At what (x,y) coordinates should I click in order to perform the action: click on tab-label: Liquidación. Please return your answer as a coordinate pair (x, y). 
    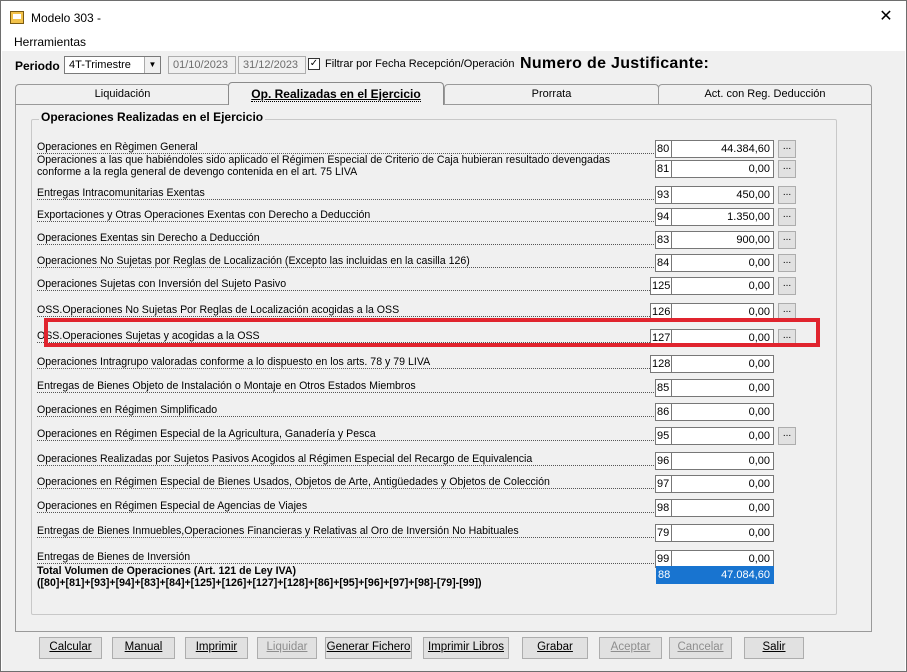
    Looking at the image, I should click on (122, 94).